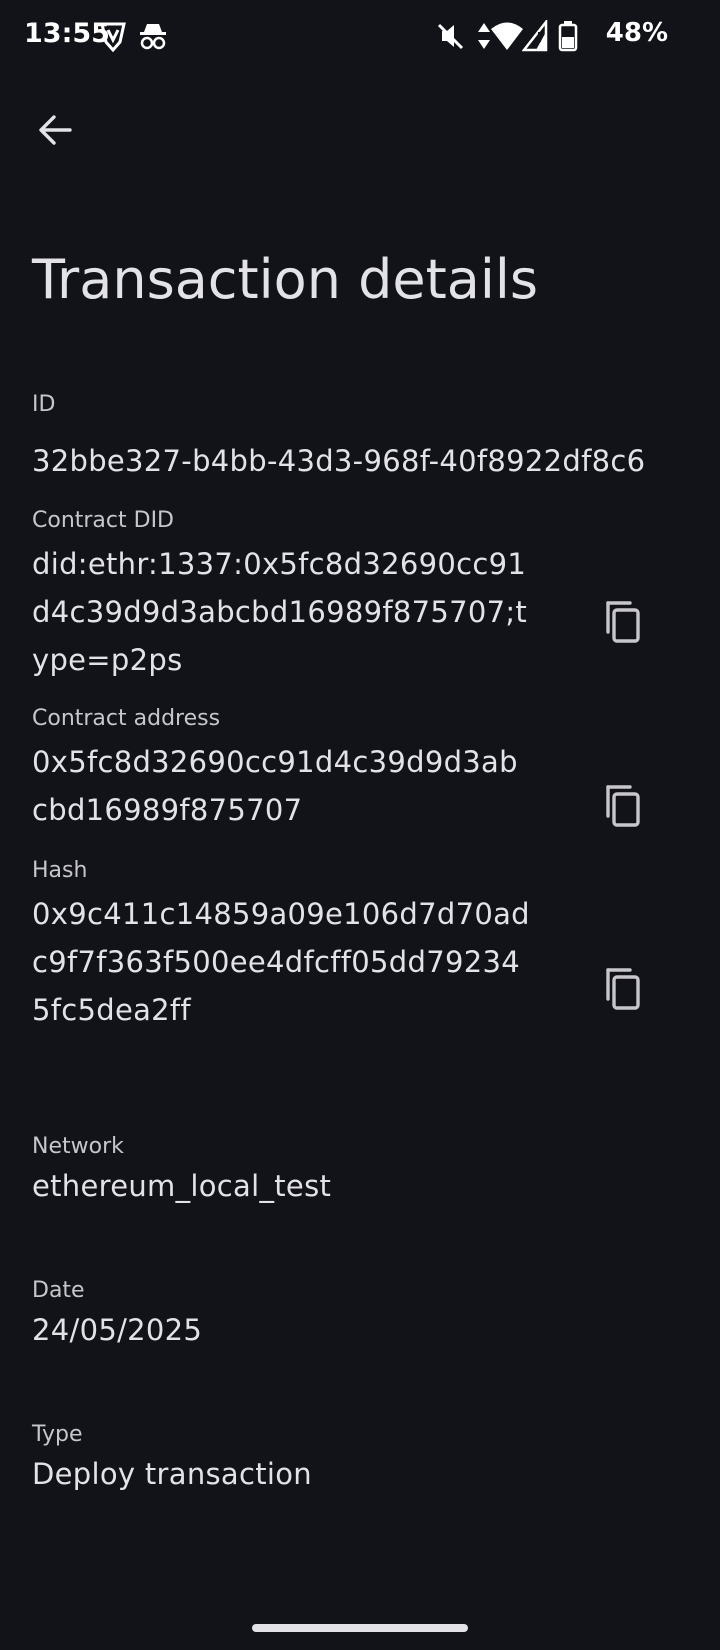 The width and height of the screenshot is (720, 1650). What do you see at coordinates (103, 520) in the screenshot?
I see `contract-did-label: Contract DID` at bounding box center [103, 520].